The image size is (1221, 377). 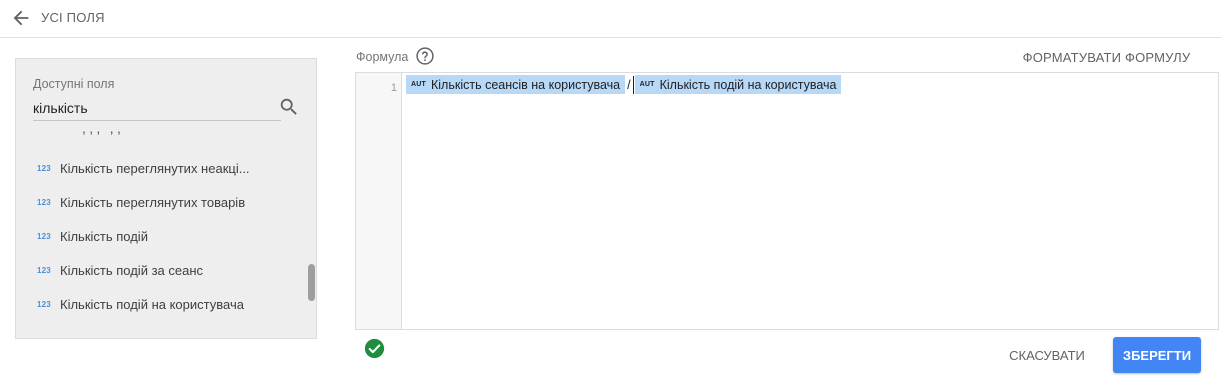 What do you see at coordinates (73, 17) in the screenshot?
I see `page-title: УСІ ПОЛЯ` at bounding box center [73, 17].